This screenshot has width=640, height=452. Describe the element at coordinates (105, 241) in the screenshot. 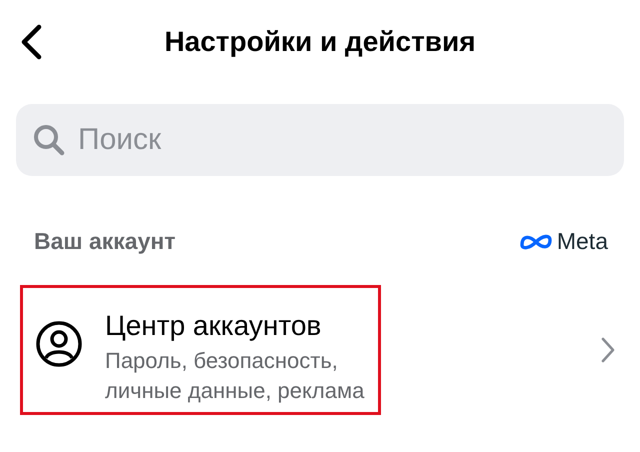

I see `section-title: Ваш аккаунт` at that location.